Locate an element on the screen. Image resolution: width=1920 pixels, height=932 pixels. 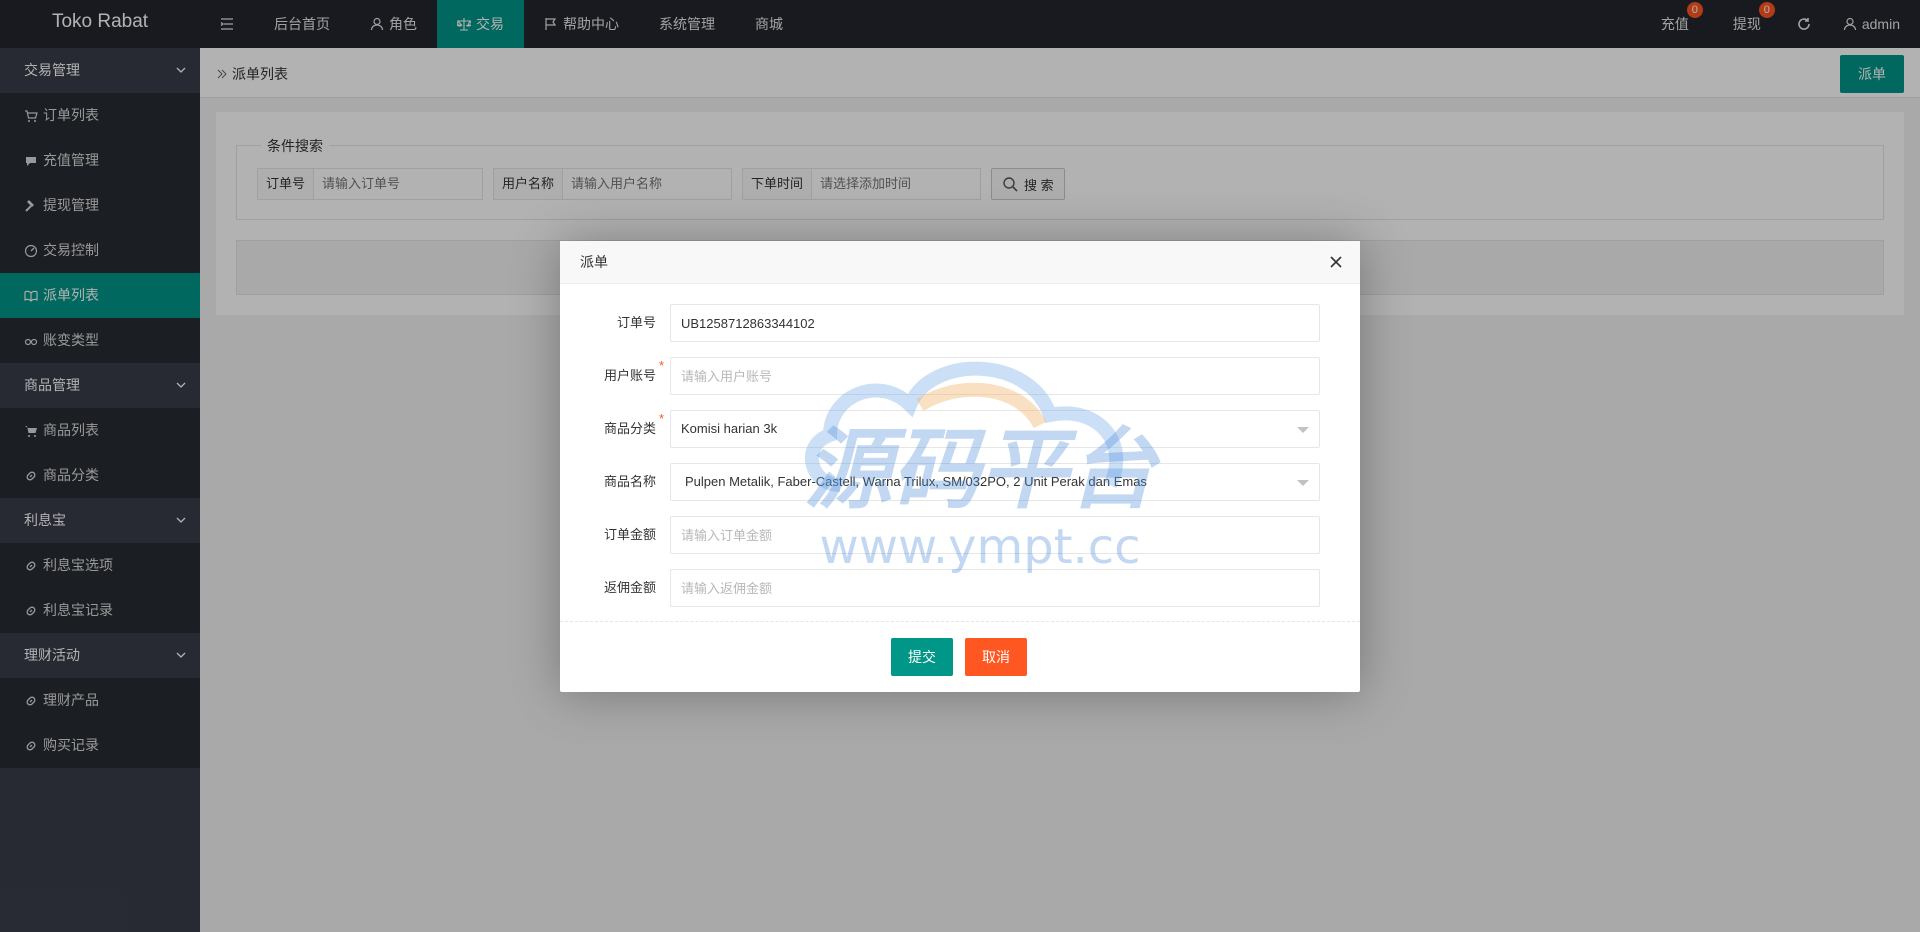
user-account-input is located at coordinates (995, 376).